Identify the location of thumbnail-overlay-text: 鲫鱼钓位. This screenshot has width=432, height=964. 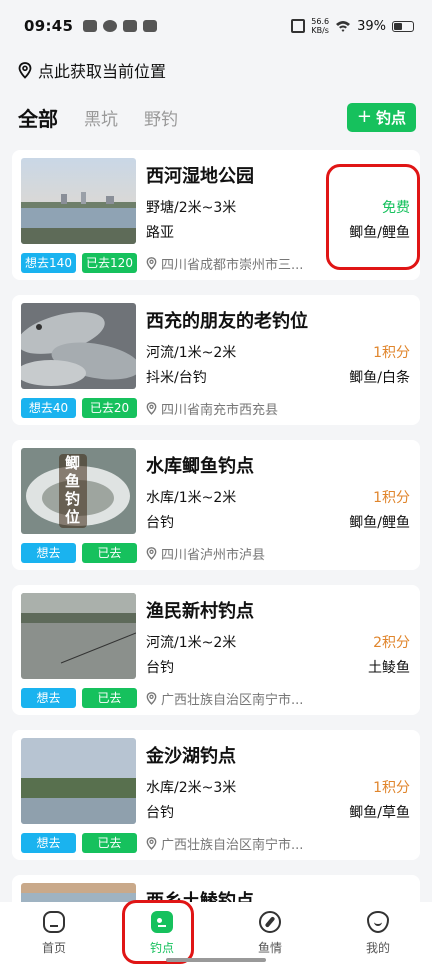
(73, 490).